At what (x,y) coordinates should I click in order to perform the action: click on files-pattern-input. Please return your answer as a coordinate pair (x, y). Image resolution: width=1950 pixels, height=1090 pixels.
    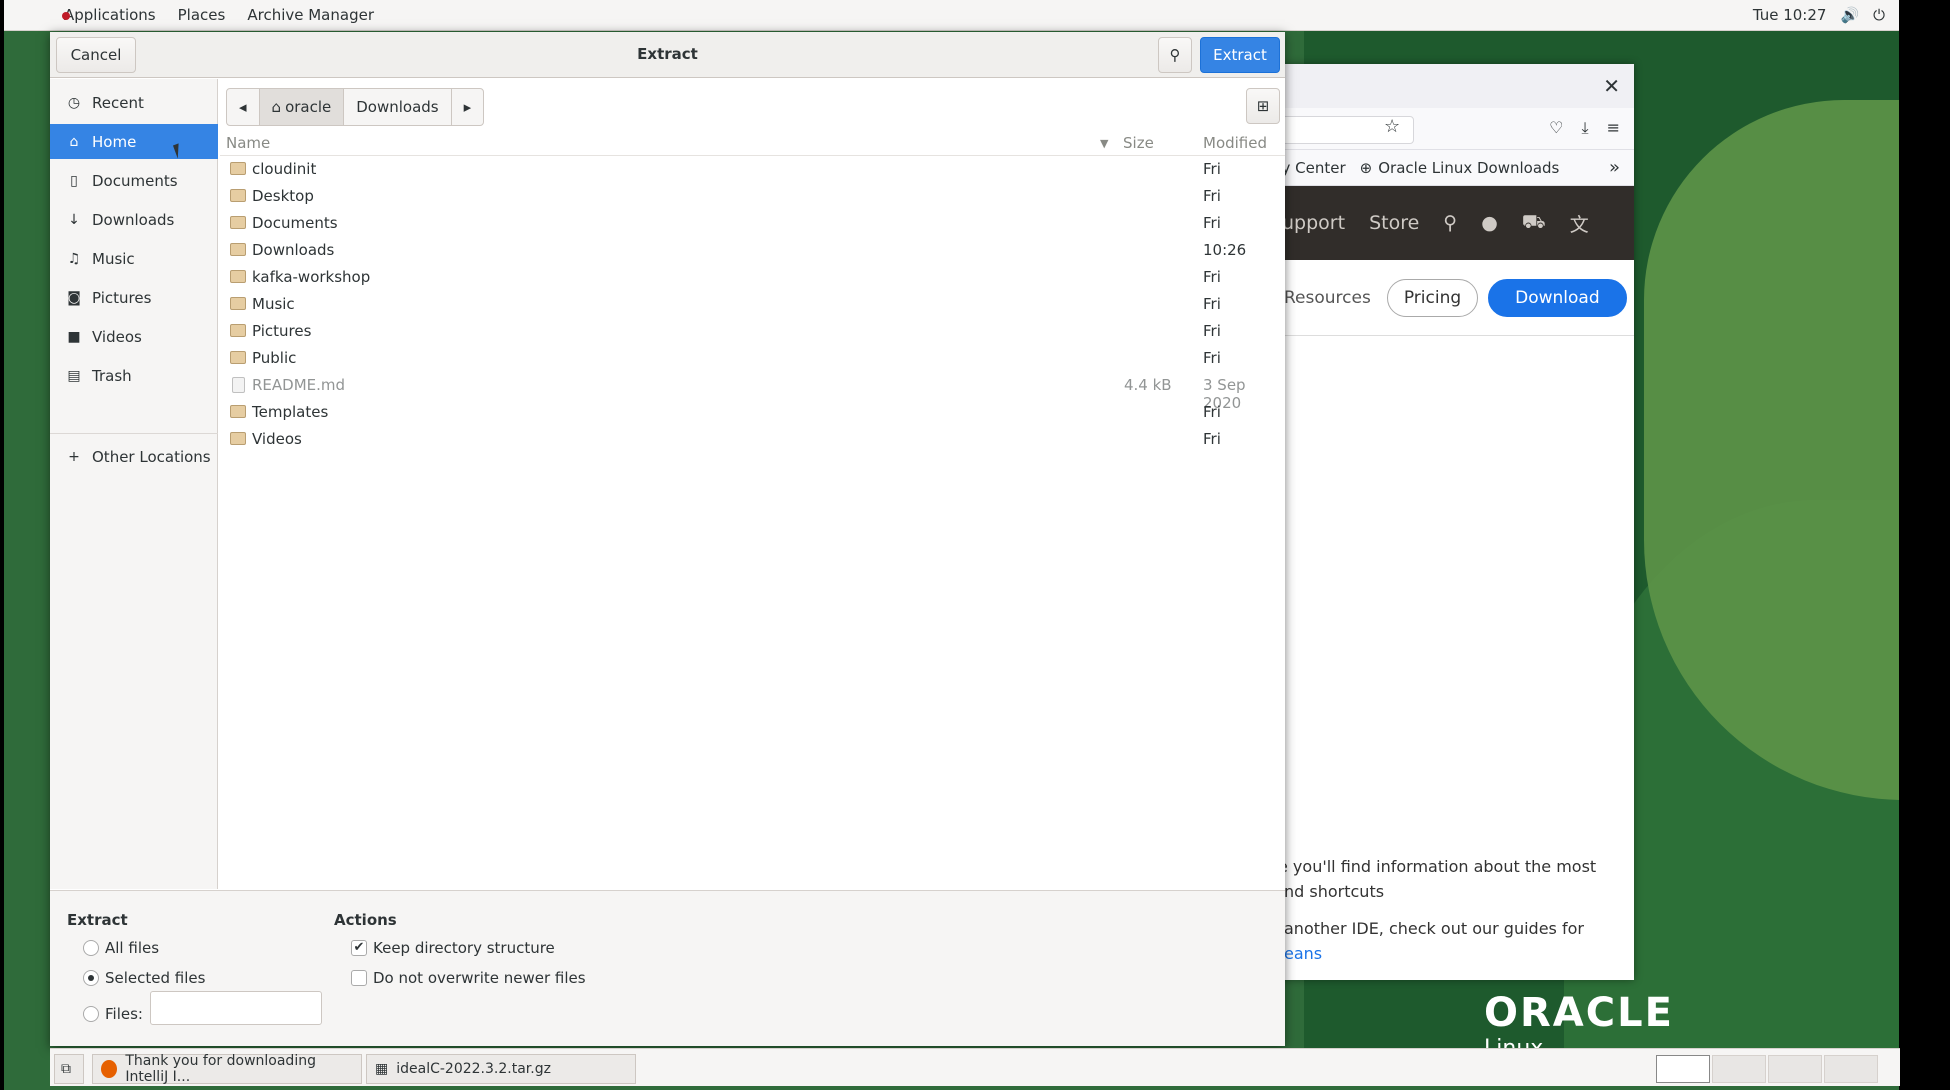
    Looking at the image, I should click on (236, 1008).